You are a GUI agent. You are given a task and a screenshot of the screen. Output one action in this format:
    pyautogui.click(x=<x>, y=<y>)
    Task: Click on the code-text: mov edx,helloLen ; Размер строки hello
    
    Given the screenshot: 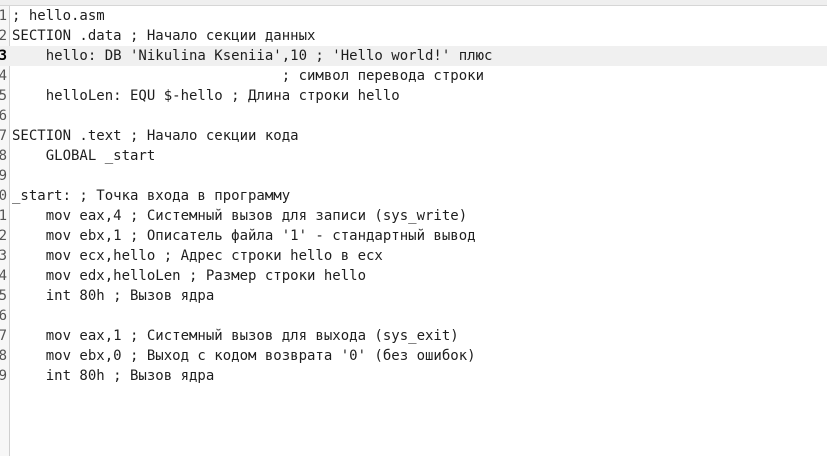 What is the action you would take?
    pyautogui.click(x=189, y=276)
    